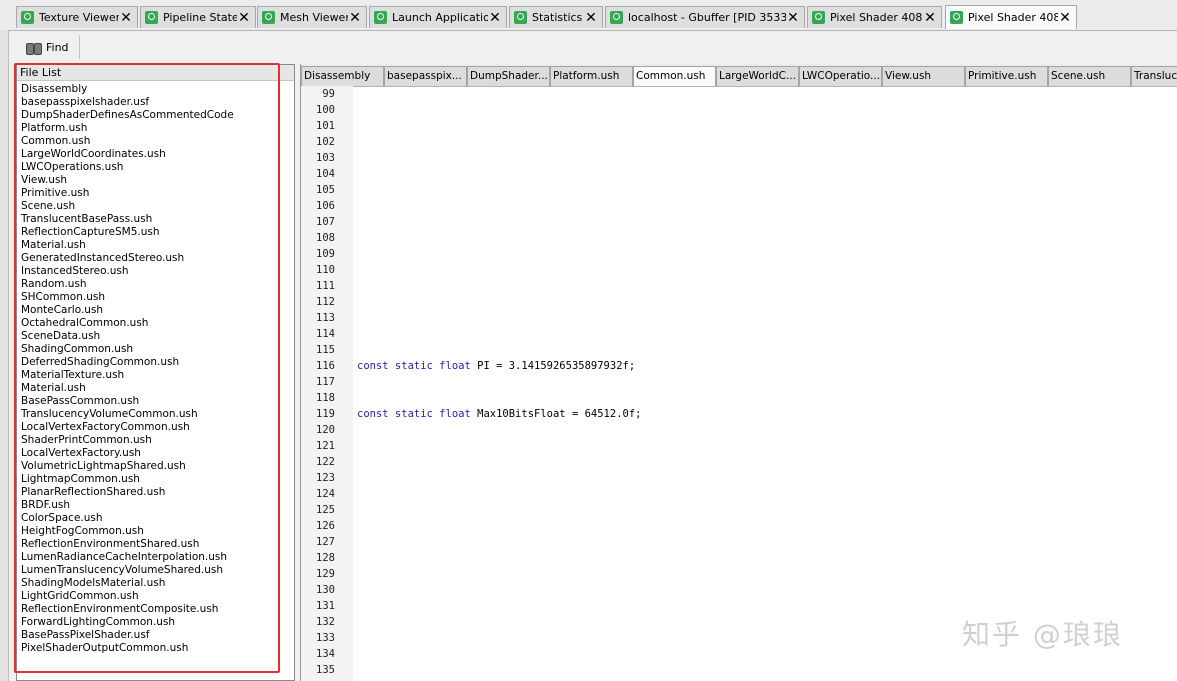  I want to click on find-button: Find, so click(49, 47).